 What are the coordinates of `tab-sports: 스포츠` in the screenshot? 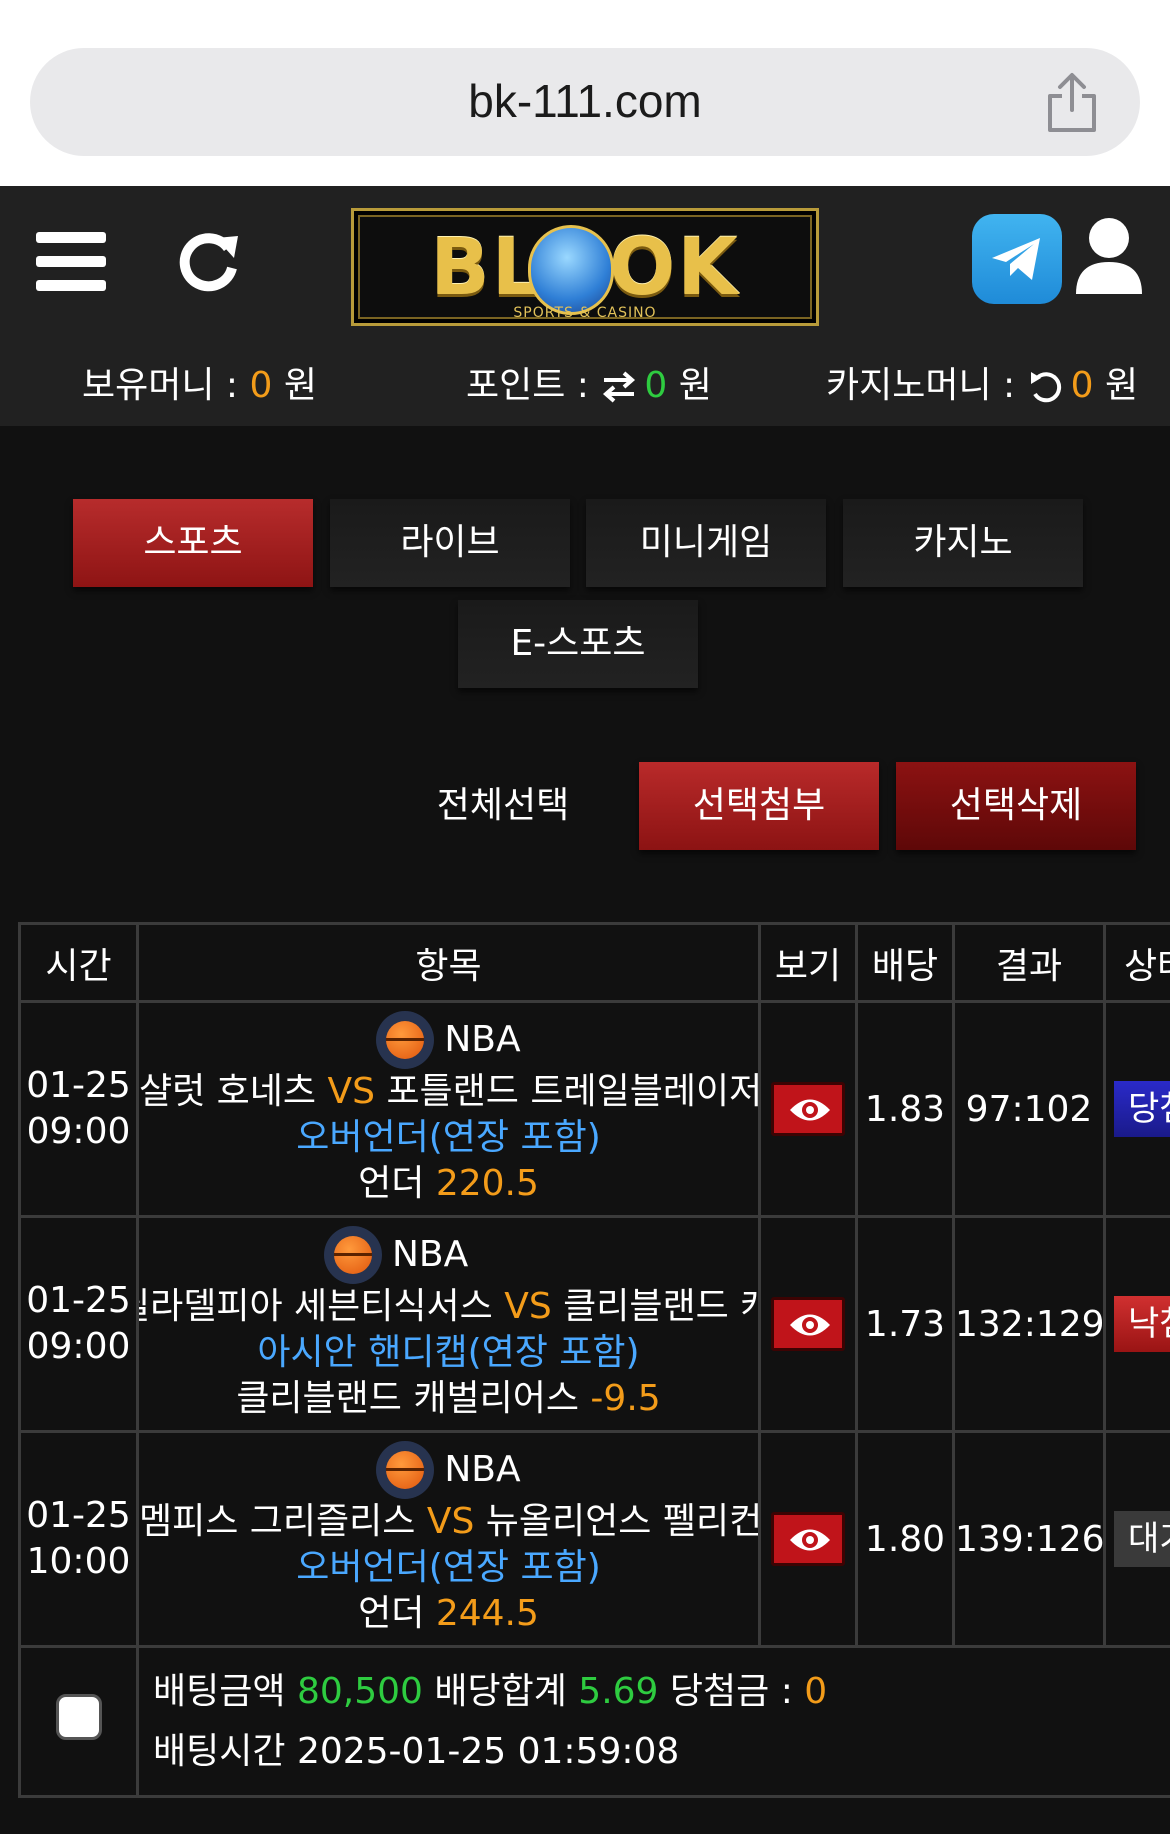 It's located at (193, 543).